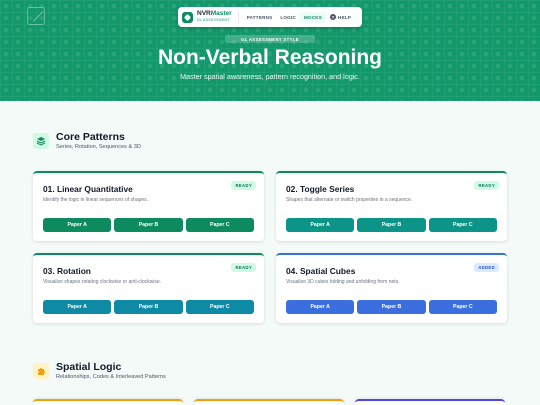  I want to click on nav-divider, so click(238, 17).